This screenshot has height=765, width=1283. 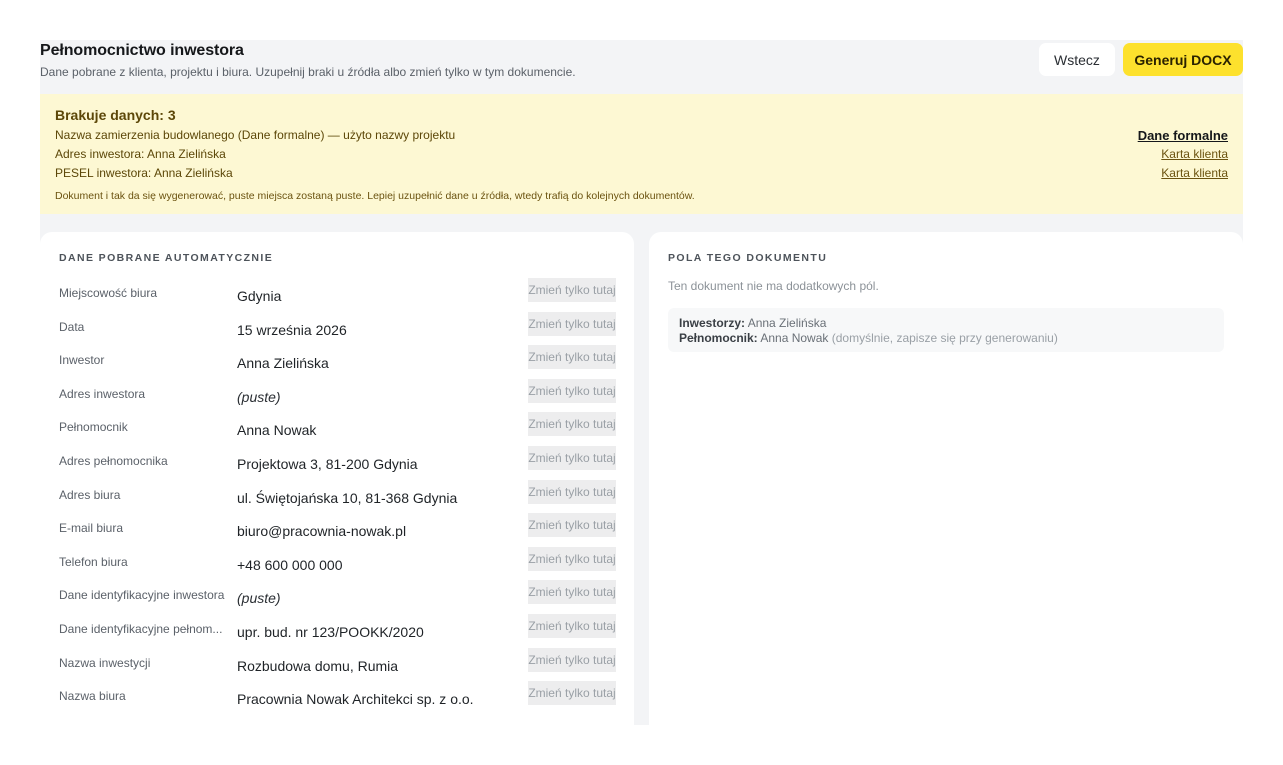 I want to click on data-row-label: Data, so click(x=72, y=326).